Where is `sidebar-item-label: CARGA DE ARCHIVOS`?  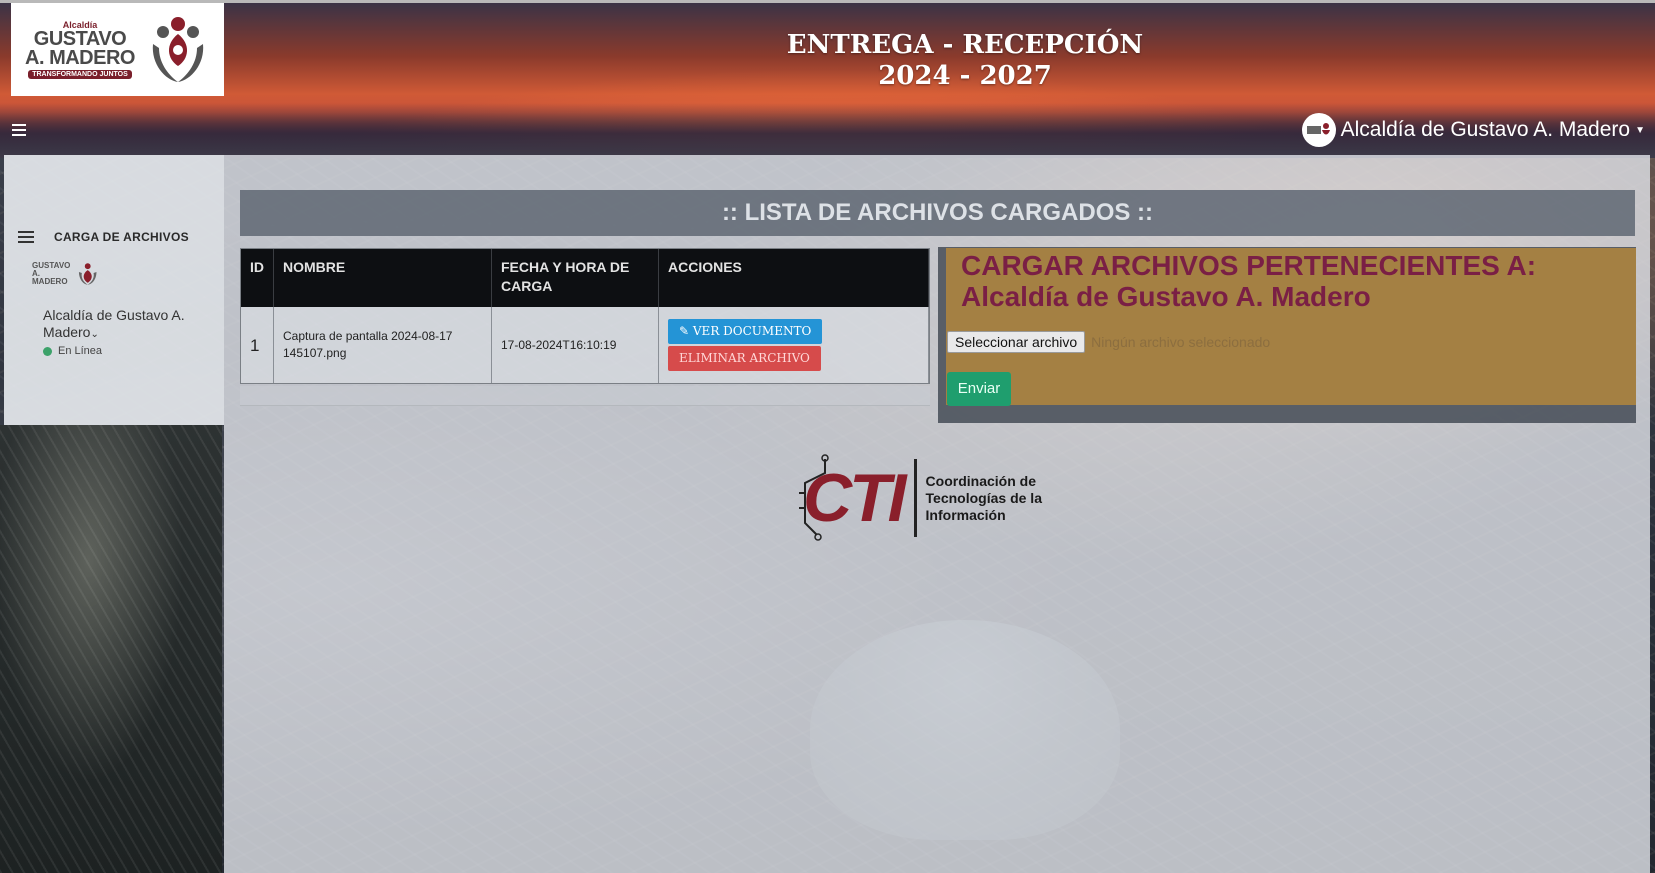
sidebar-item-label: CARGA DE ARCHIVOS is located at coordinates (121, 237).